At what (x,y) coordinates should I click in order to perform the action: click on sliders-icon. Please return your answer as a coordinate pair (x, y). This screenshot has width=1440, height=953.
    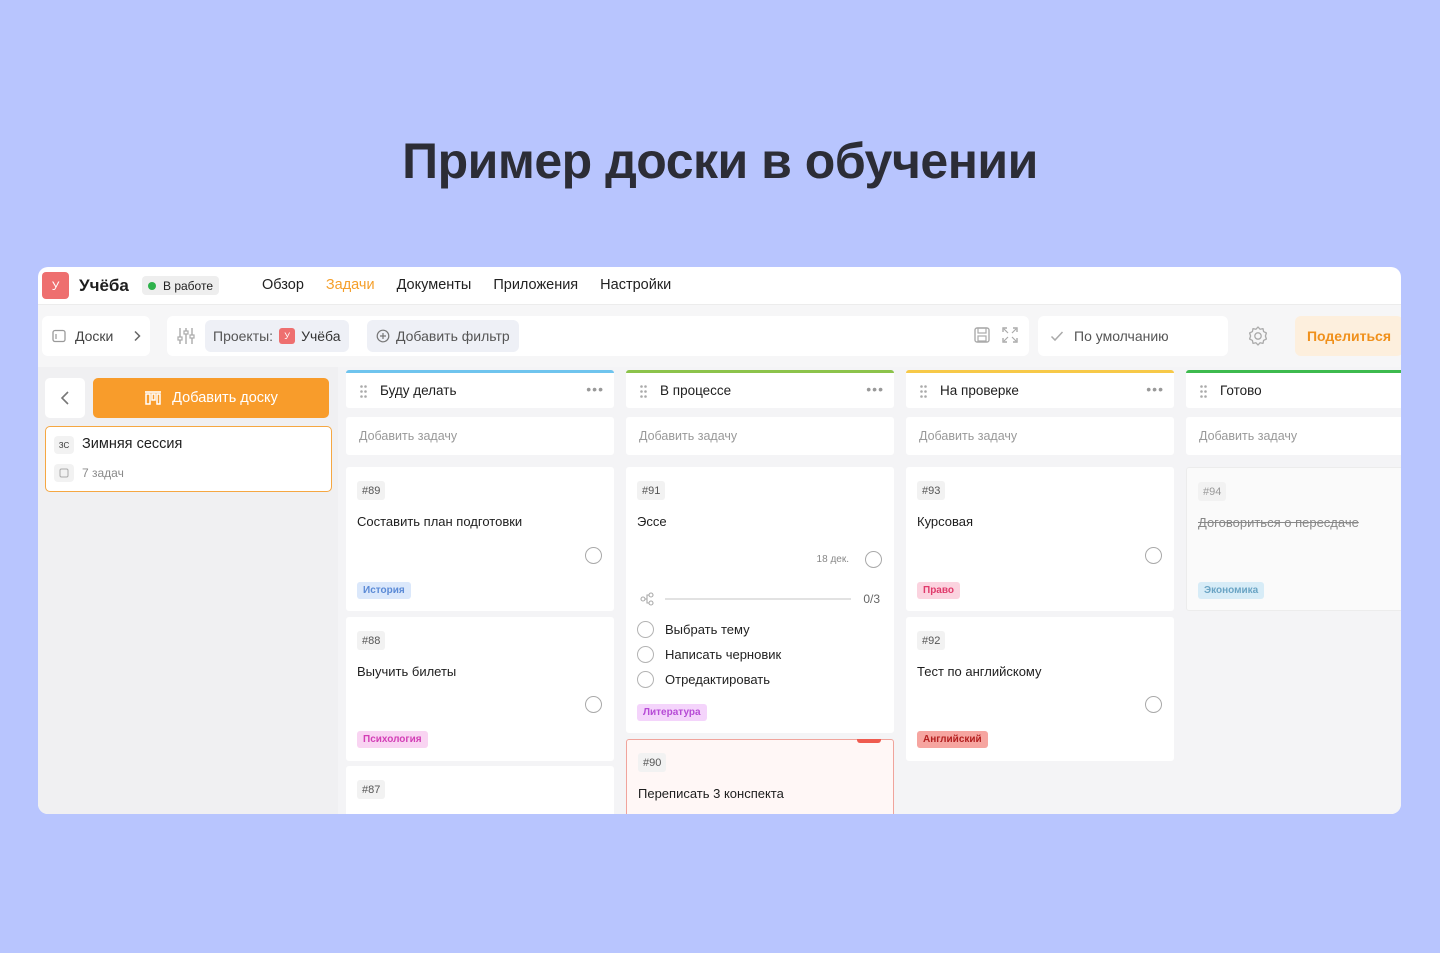
    Looking at the image, I should click on (186, 336).